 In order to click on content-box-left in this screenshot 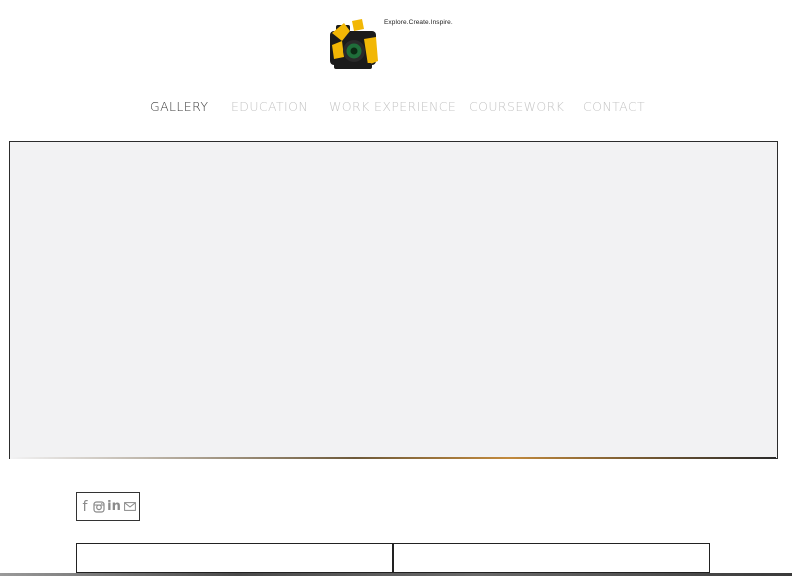, I will do `click(234, 558)`.